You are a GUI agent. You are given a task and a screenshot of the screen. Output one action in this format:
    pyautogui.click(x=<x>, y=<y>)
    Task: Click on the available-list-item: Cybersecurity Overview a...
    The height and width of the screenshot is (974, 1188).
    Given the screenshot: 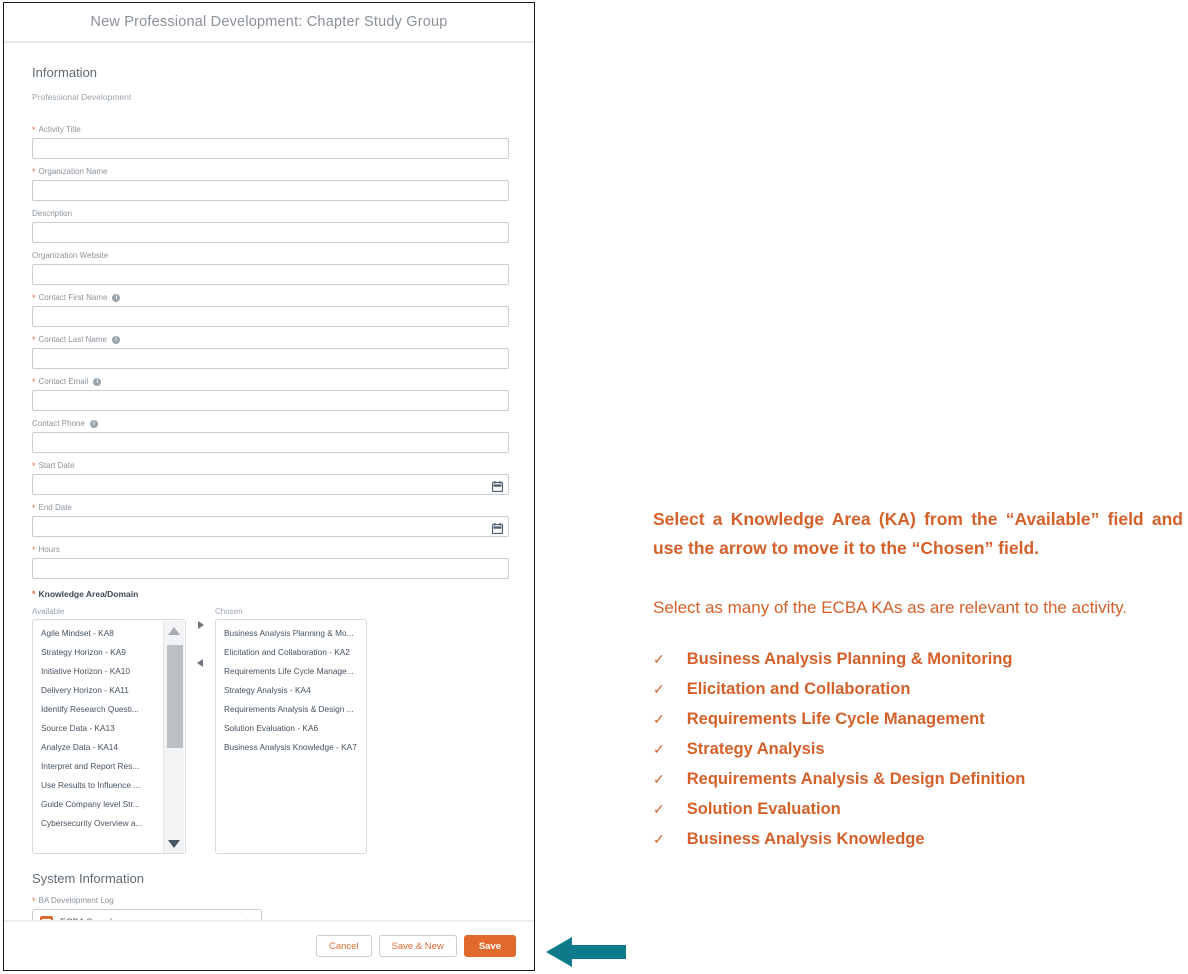 What is the action you would take?
    pyautogui.click(x=97, y=822)
    